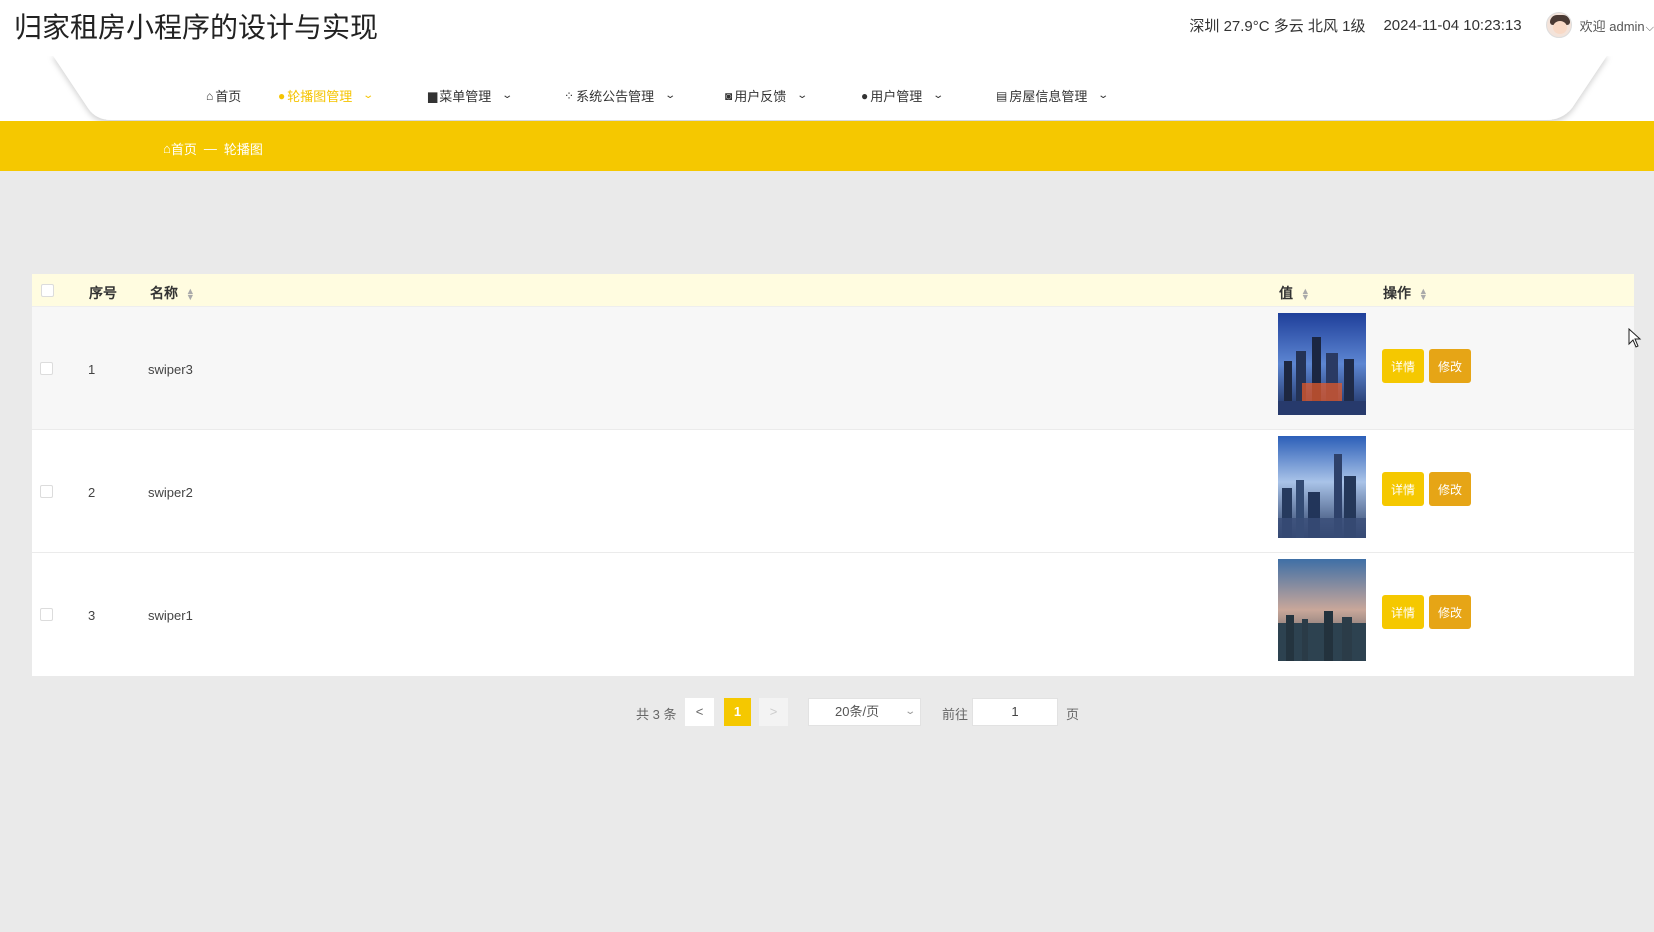 This screenshot has height=932, width=1654. Describe the element at coordinates (92, 369) in the screenshot. I see `row-index: 1` at that location.